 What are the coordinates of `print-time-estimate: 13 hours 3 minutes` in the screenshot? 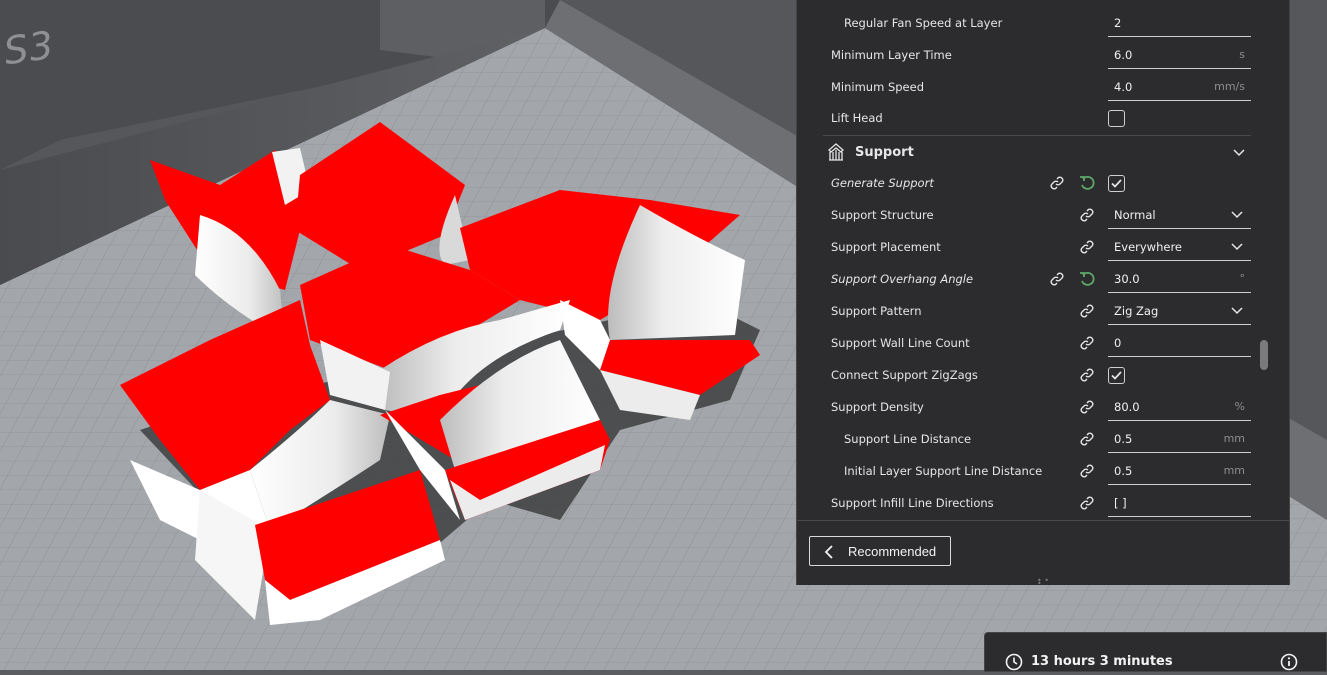 It's located at (1102, 661).